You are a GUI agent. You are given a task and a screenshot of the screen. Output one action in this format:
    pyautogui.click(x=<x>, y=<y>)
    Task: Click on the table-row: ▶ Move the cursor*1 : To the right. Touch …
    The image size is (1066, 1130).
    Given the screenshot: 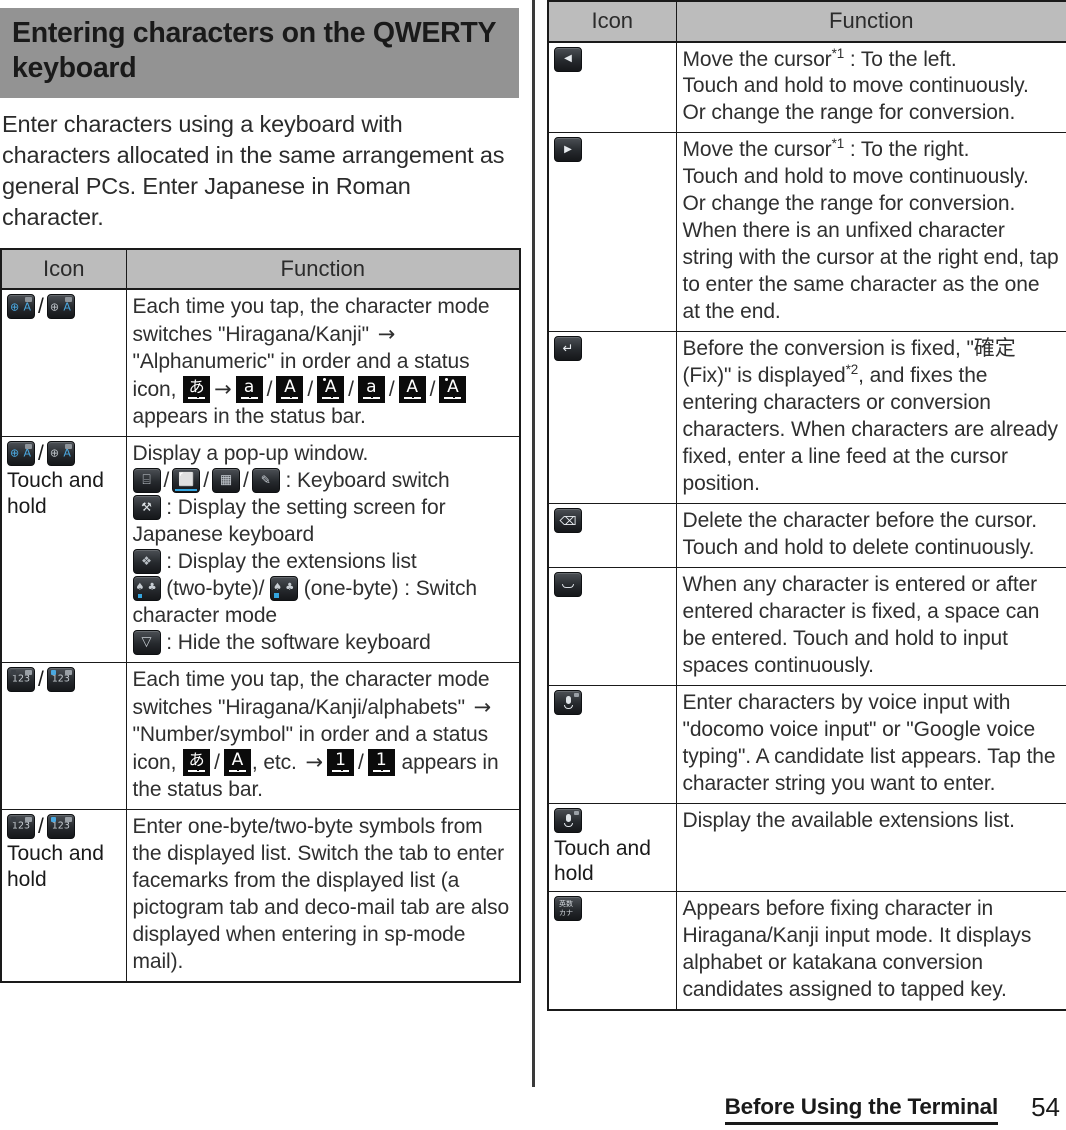 What is the action you would take?
    pyautogui.click(x=806, y=232)
    